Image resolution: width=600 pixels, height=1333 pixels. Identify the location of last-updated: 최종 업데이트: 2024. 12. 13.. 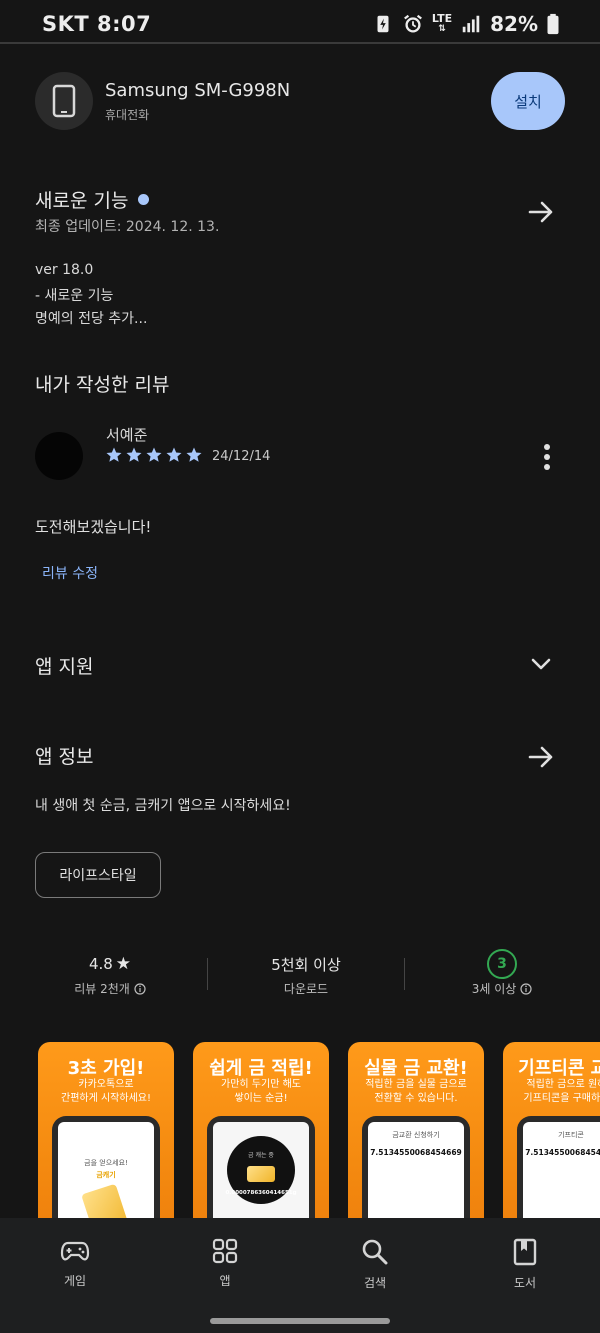
(127, 227).